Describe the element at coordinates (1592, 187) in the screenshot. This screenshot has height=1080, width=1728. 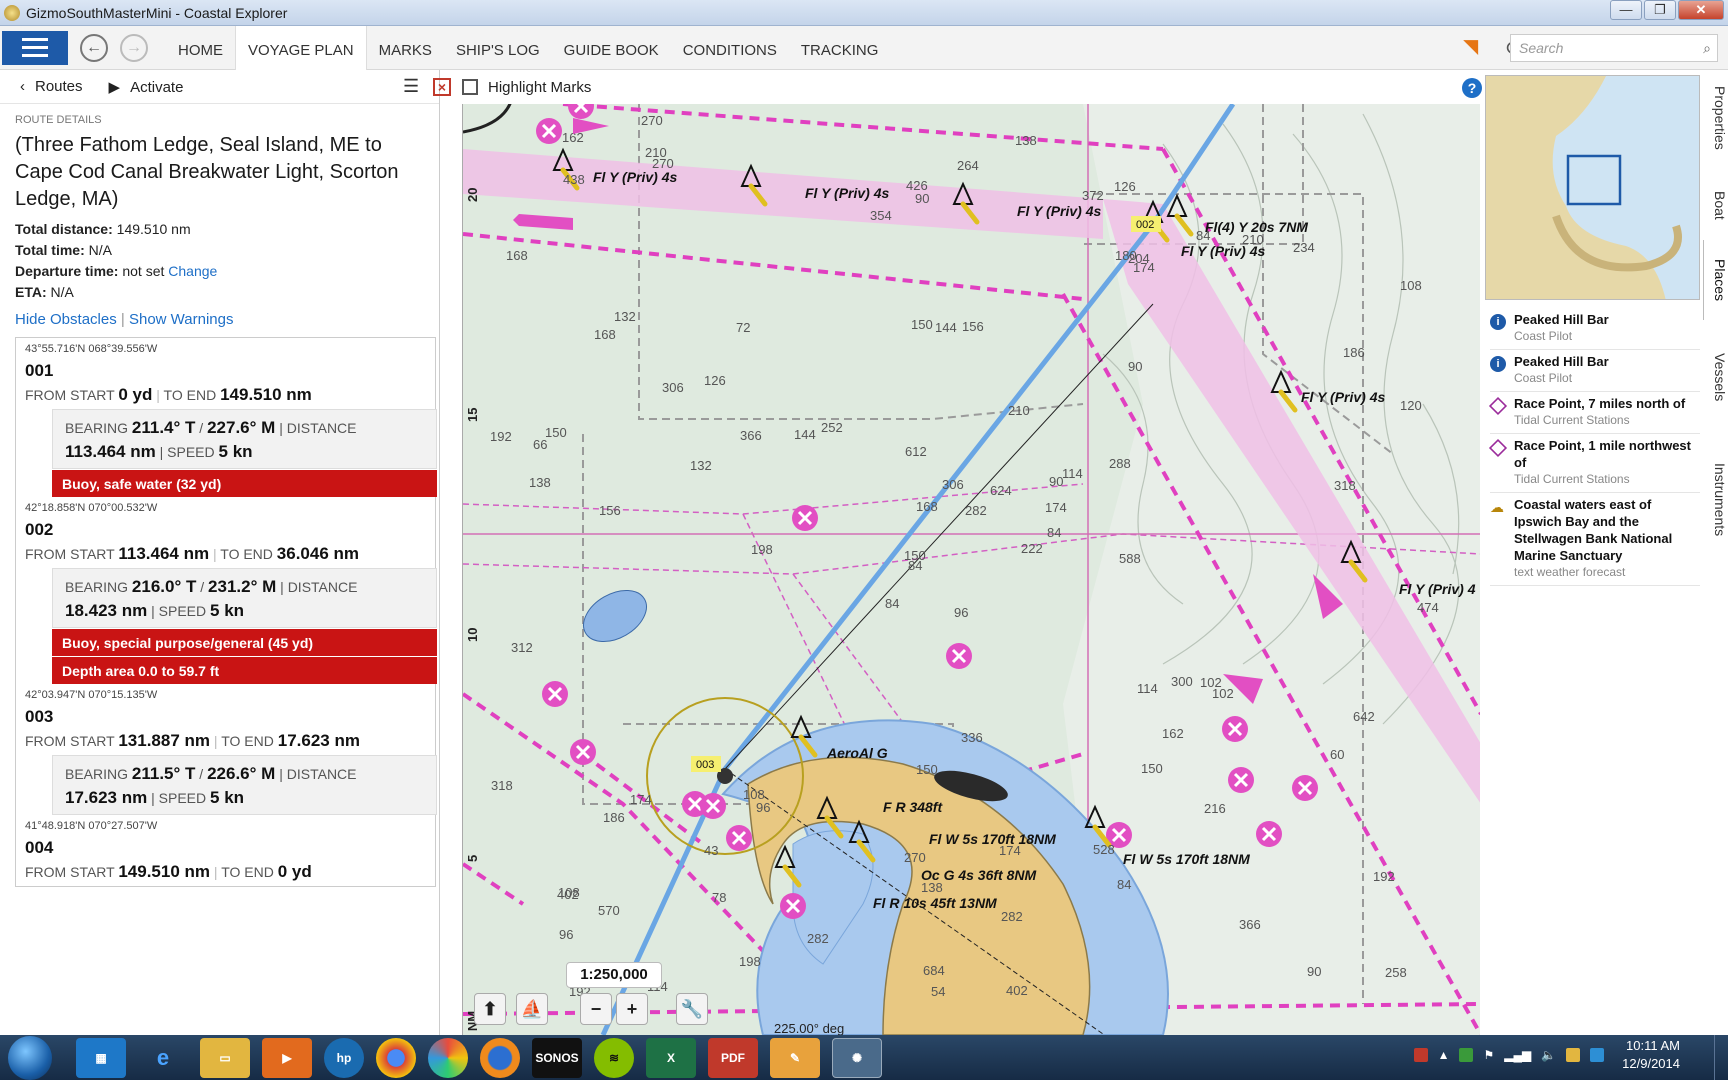
I see `overview-map` at that location.